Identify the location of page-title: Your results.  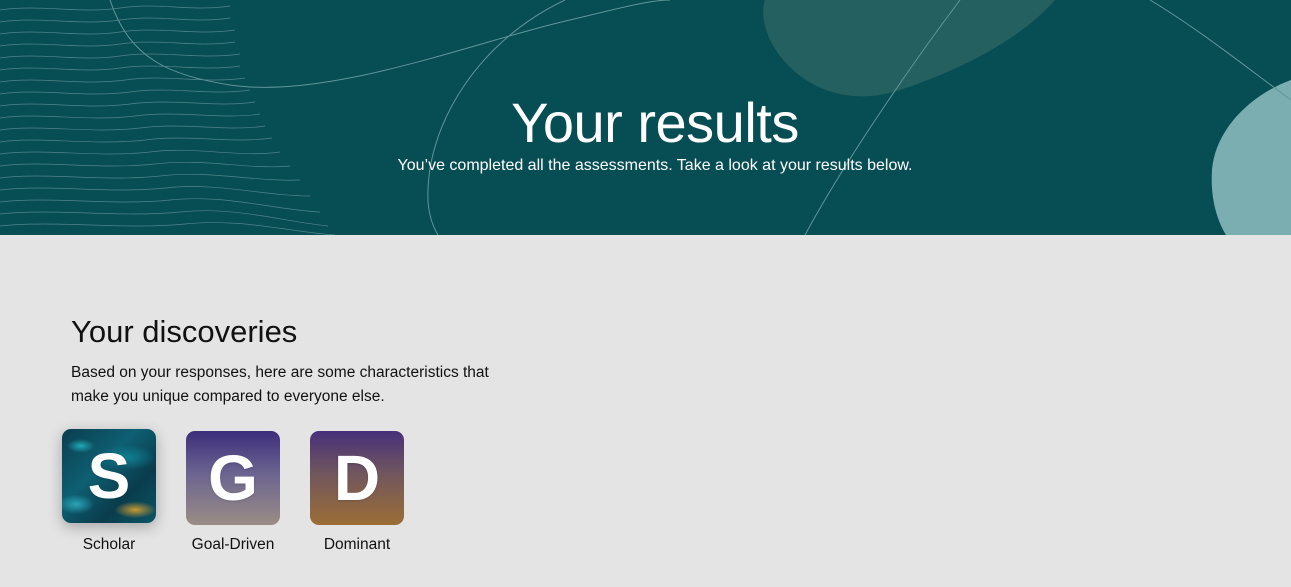
(655, 122).